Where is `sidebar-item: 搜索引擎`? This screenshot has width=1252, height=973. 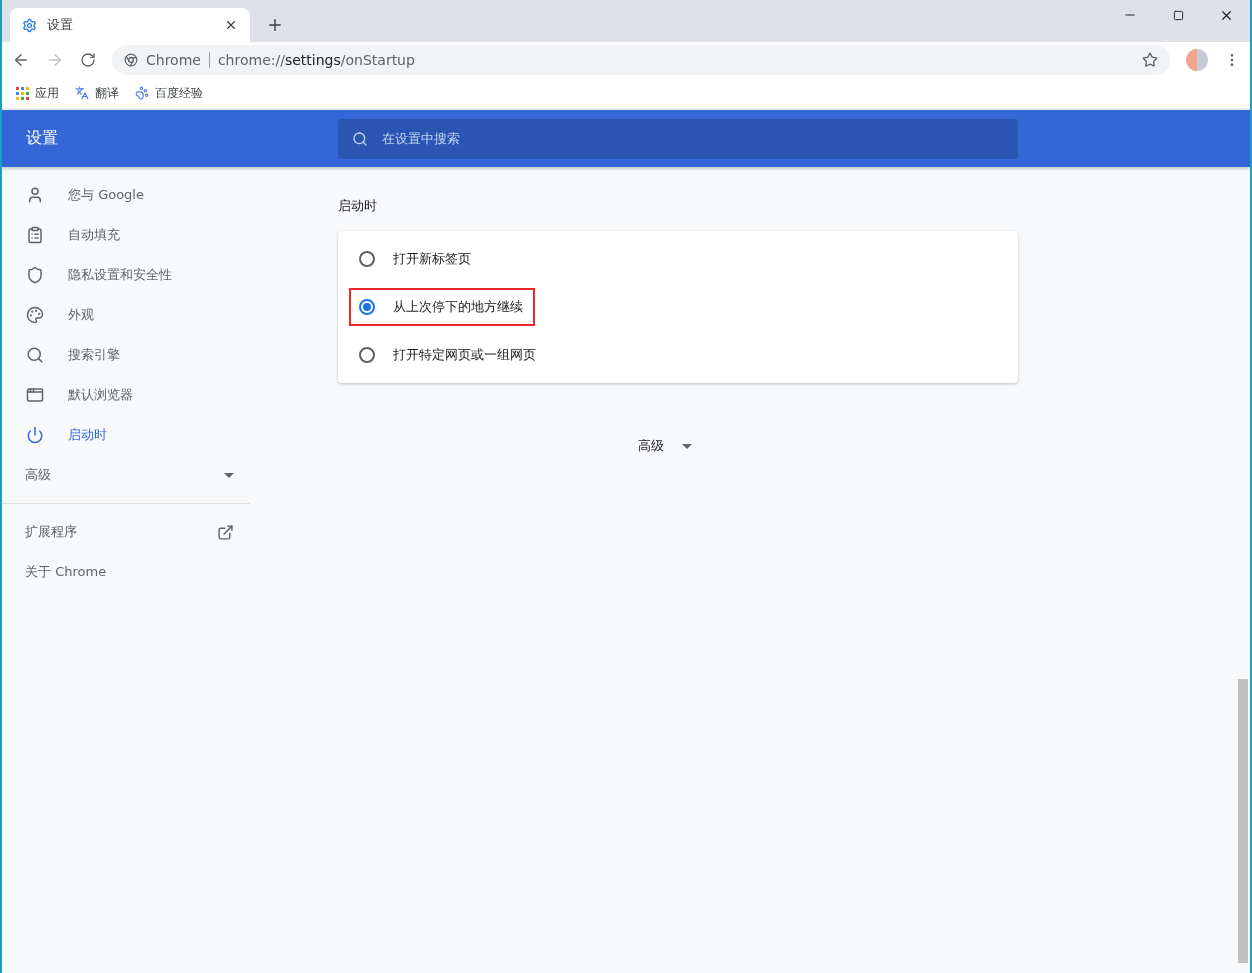
sidebar-item: 搜索引擎 is located at coordinates (126, 355).